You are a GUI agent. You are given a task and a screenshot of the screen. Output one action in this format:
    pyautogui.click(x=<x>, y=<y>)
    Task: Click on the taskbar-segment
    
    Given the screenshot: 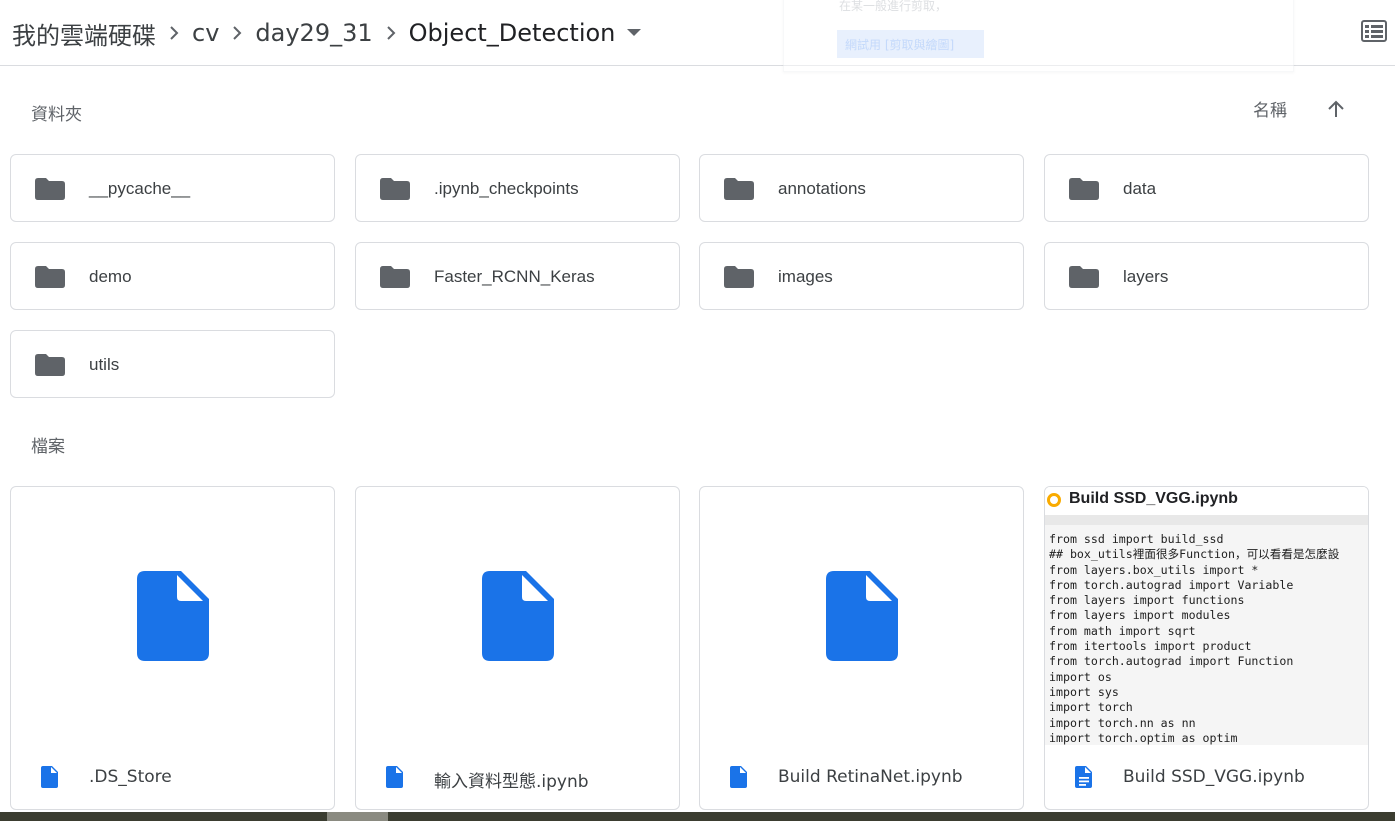 What is the action you would take?
    pyautogui.click(x=357, y=816)
    